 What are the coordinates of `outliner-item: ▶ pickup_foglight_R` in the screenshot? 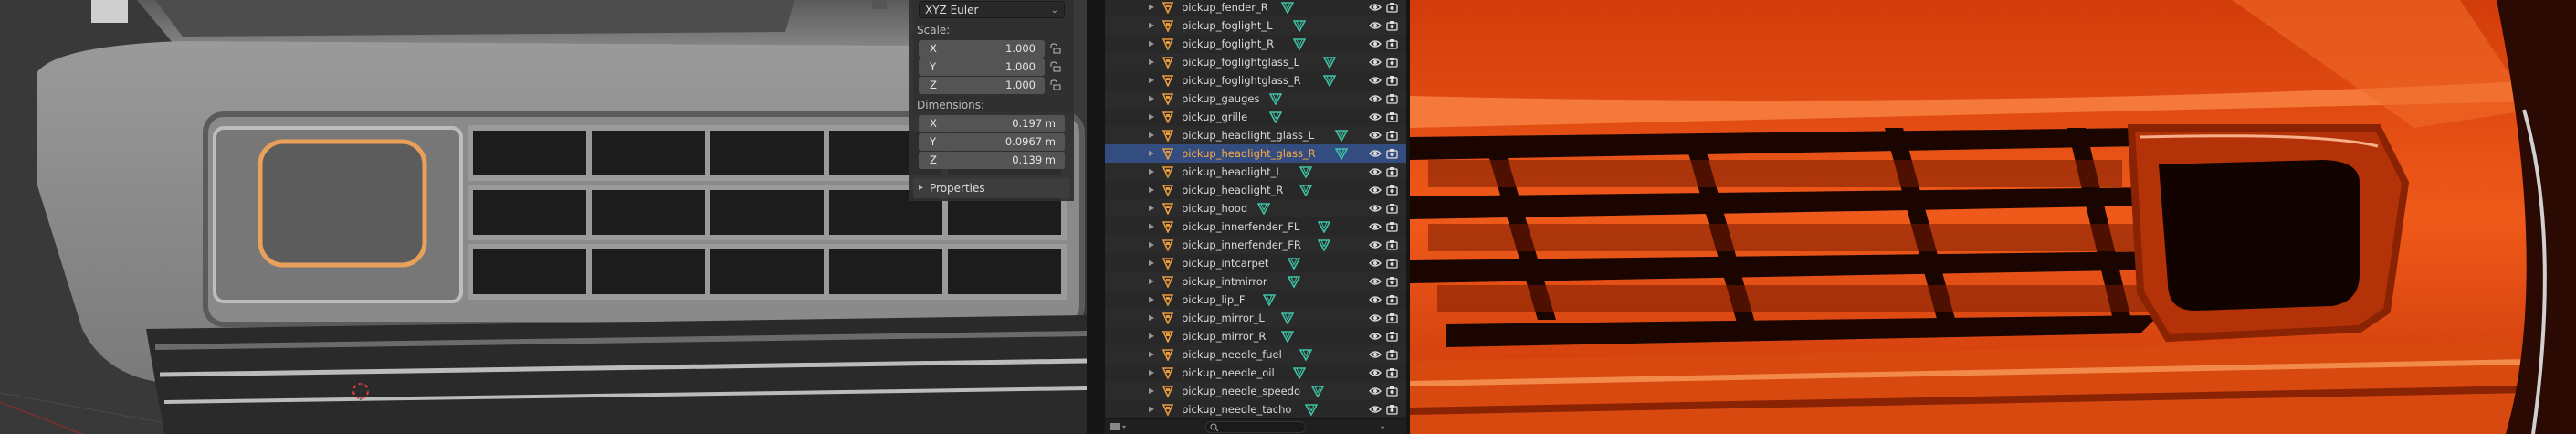 It's located at (1255, 44).